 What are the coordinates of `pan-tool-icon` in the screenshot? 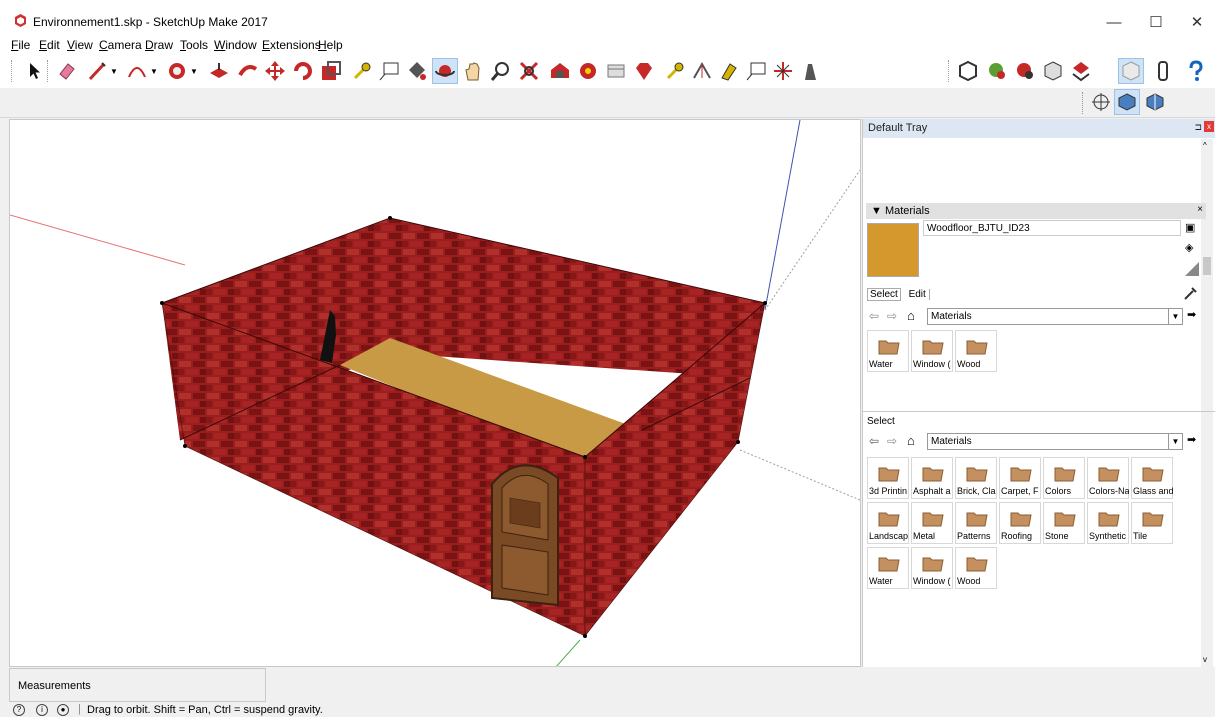 It's located at (473, 71).